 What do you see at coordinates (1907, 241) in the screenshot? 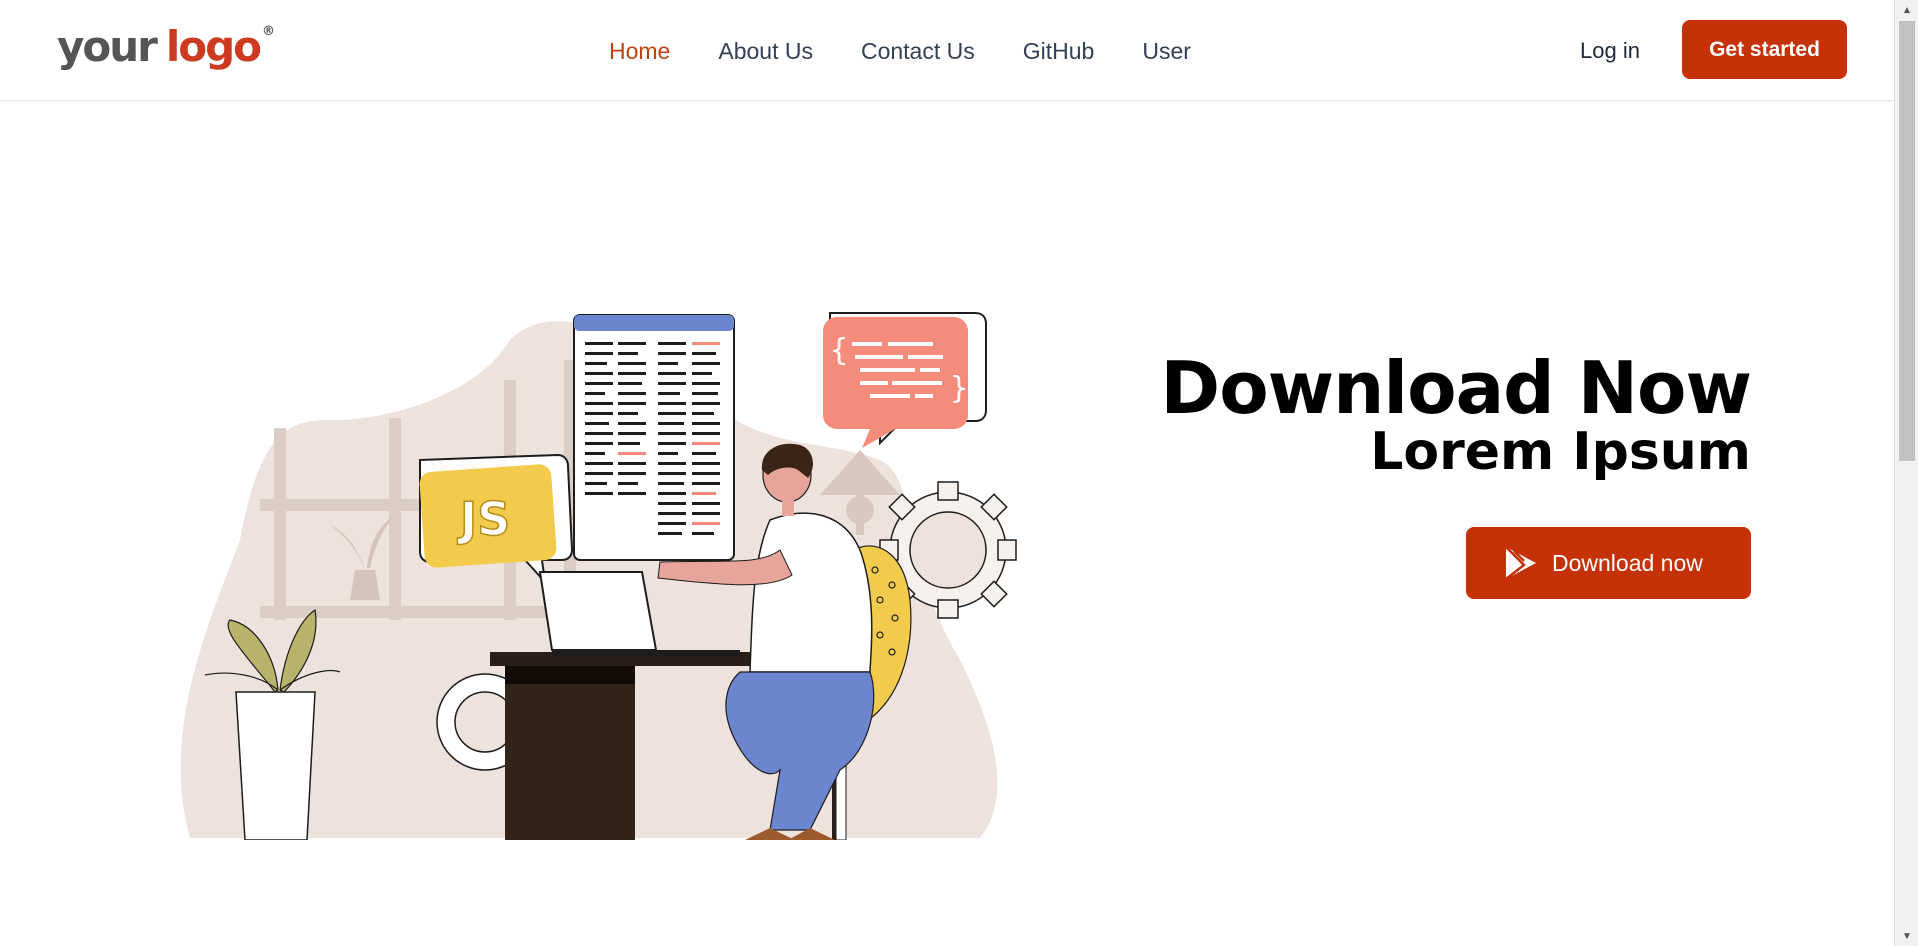
I see `scrollbar-thumb` at bounding box center [1907, 241].